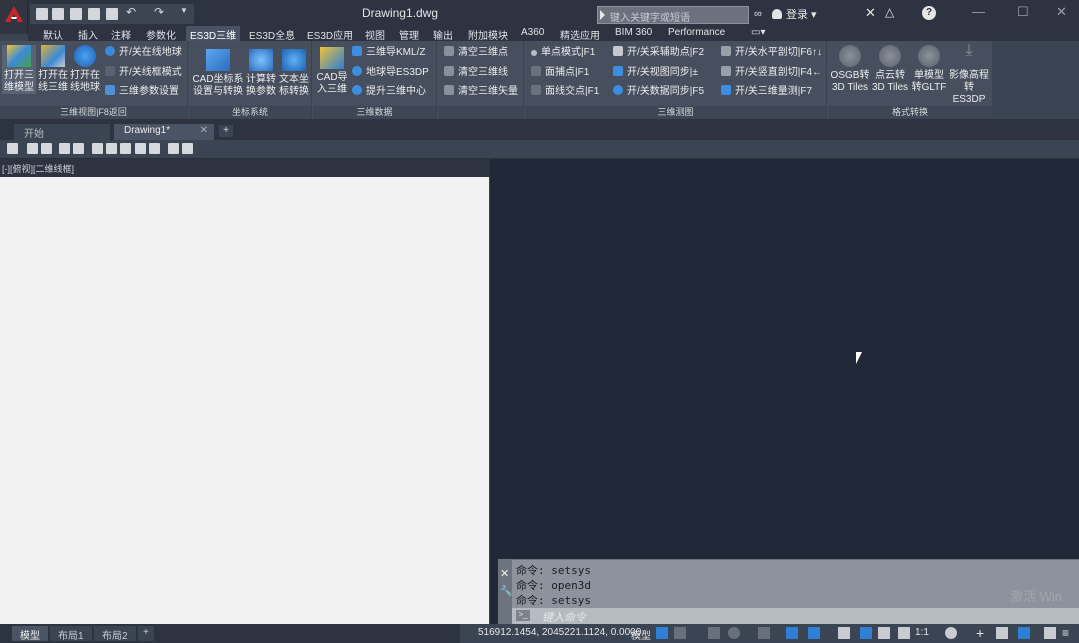  Describe the element at coordinates (523, 615) in the screenshot. I see `command-prompt-icon: >_` at that location.